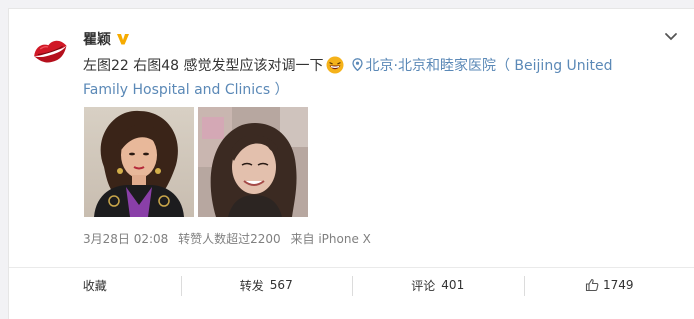 This screenshot has width=694, height=319. I want to click on thumbs-up-icon, so click(592, 285).